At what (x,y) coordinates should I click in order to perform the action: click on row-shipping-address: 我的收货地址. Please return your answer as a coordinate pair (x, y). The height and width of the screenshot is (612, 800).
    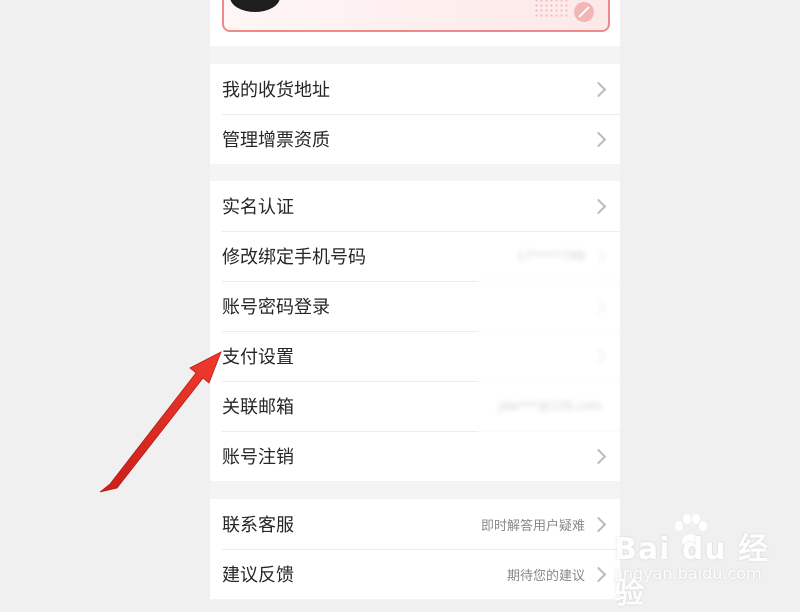
    Looking at the image, I should click on (415, 89).